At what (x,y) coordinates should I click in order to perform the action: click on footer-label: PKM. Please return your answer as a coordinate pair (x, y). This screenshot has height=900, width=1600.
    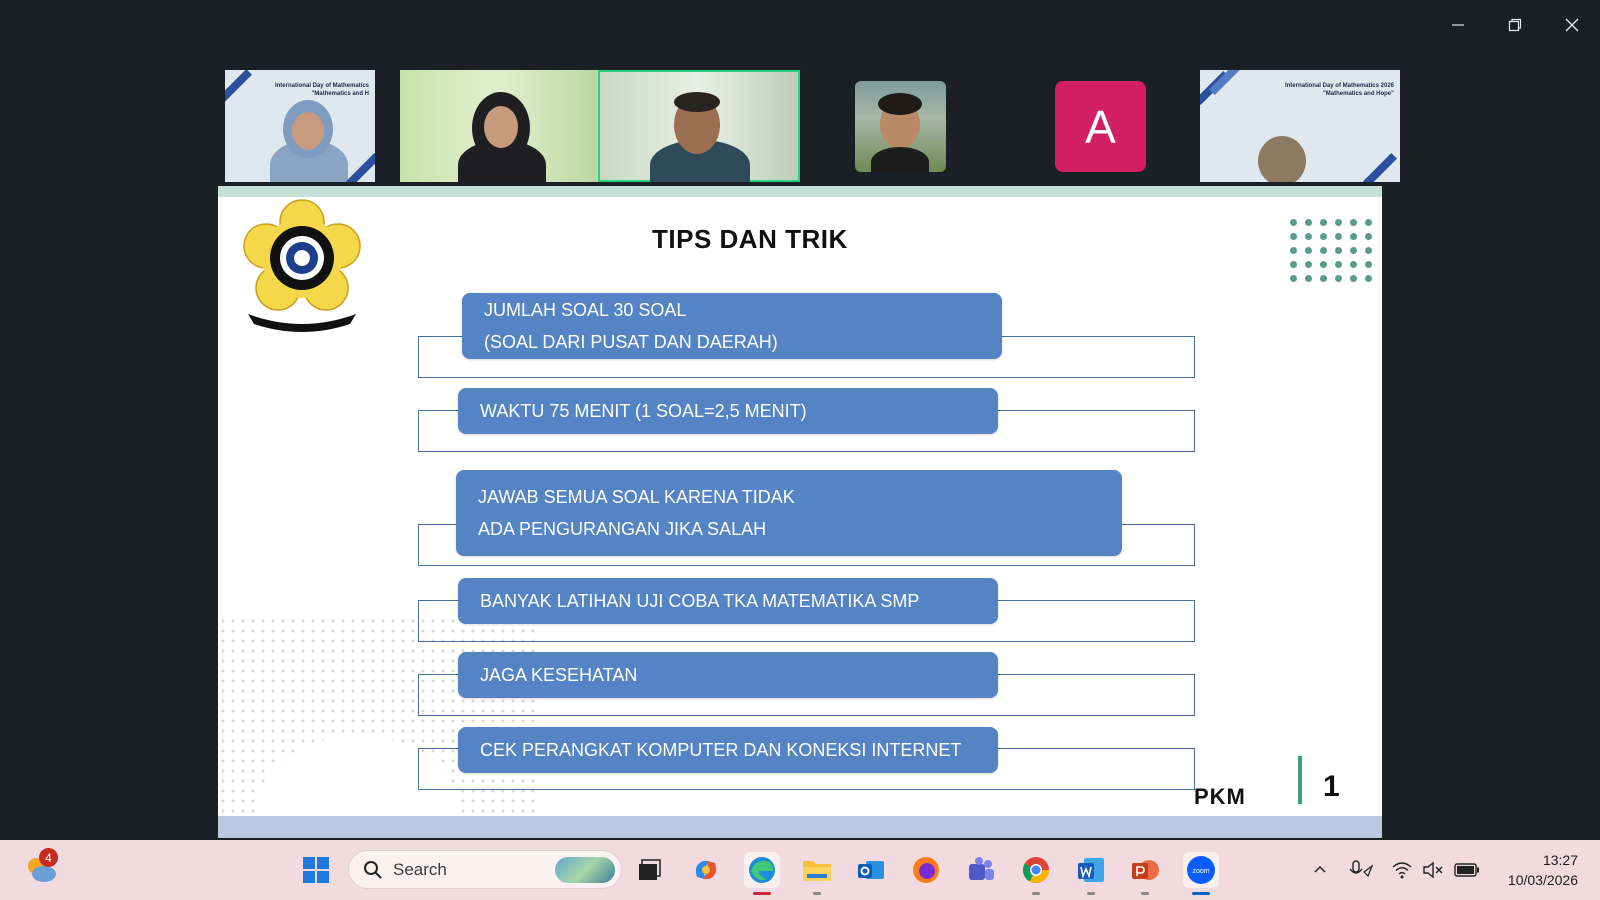
    Looking at the image, I should click on (1220, 796).